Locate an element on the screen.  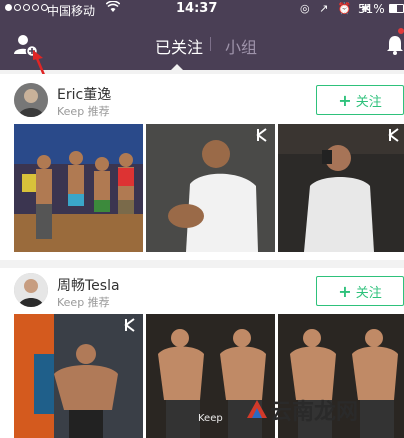
active-tab-caret is located at coordinates (177, 67).